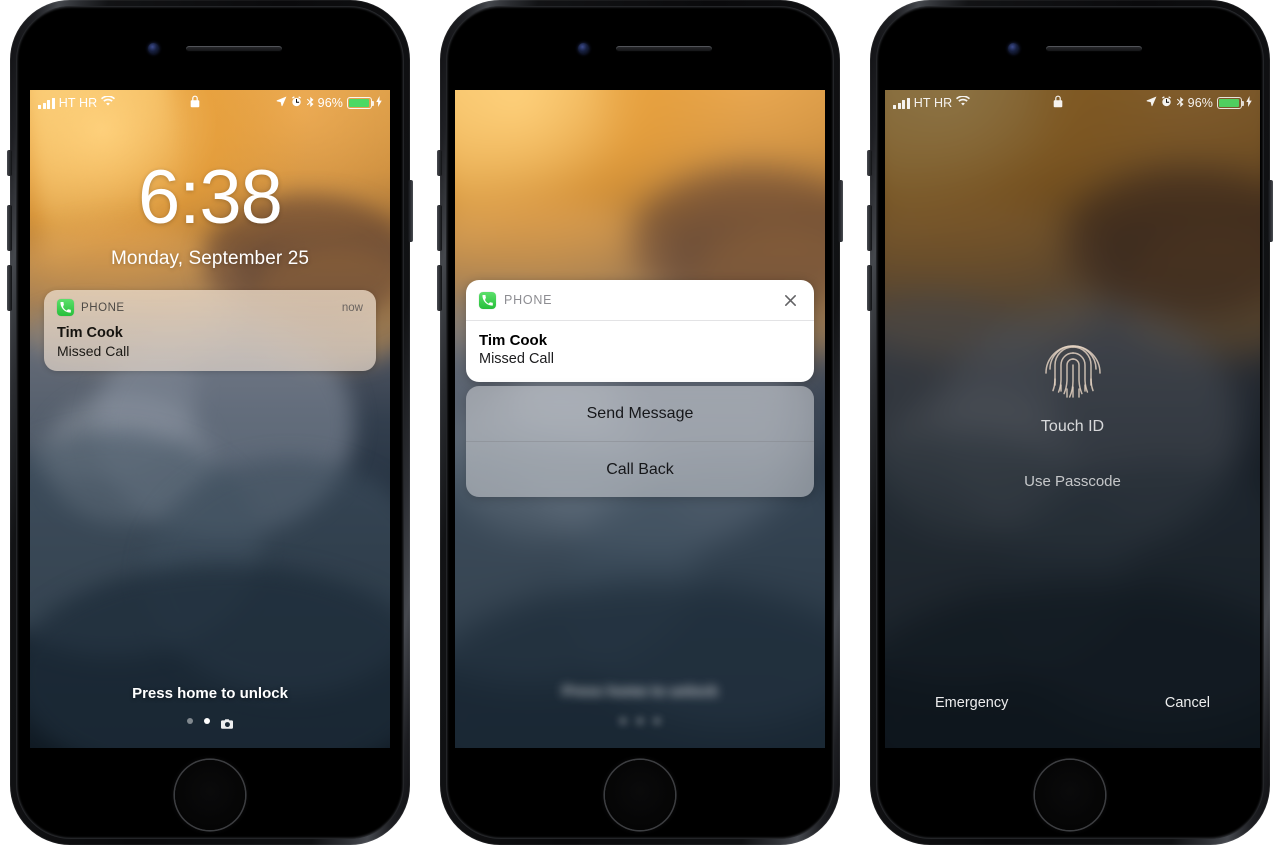  Describe the element at coordinates (640, 469) in the screenshot. I see `call-back-button: Call Back` at that location.